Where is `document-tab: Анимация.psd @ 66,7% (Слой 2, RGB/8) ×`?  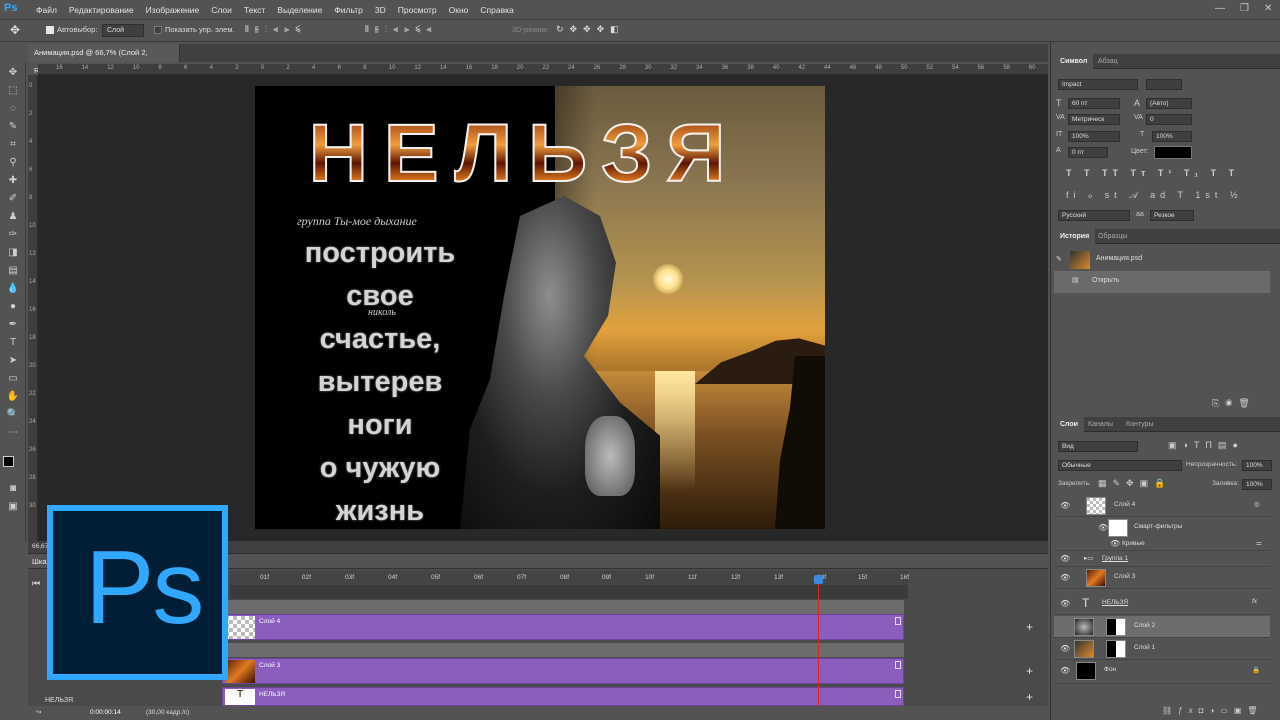 document-tab: Анимация.psd @ 66,7% (Слой 2, RGB/8) × is located at coordinates (104, 59).